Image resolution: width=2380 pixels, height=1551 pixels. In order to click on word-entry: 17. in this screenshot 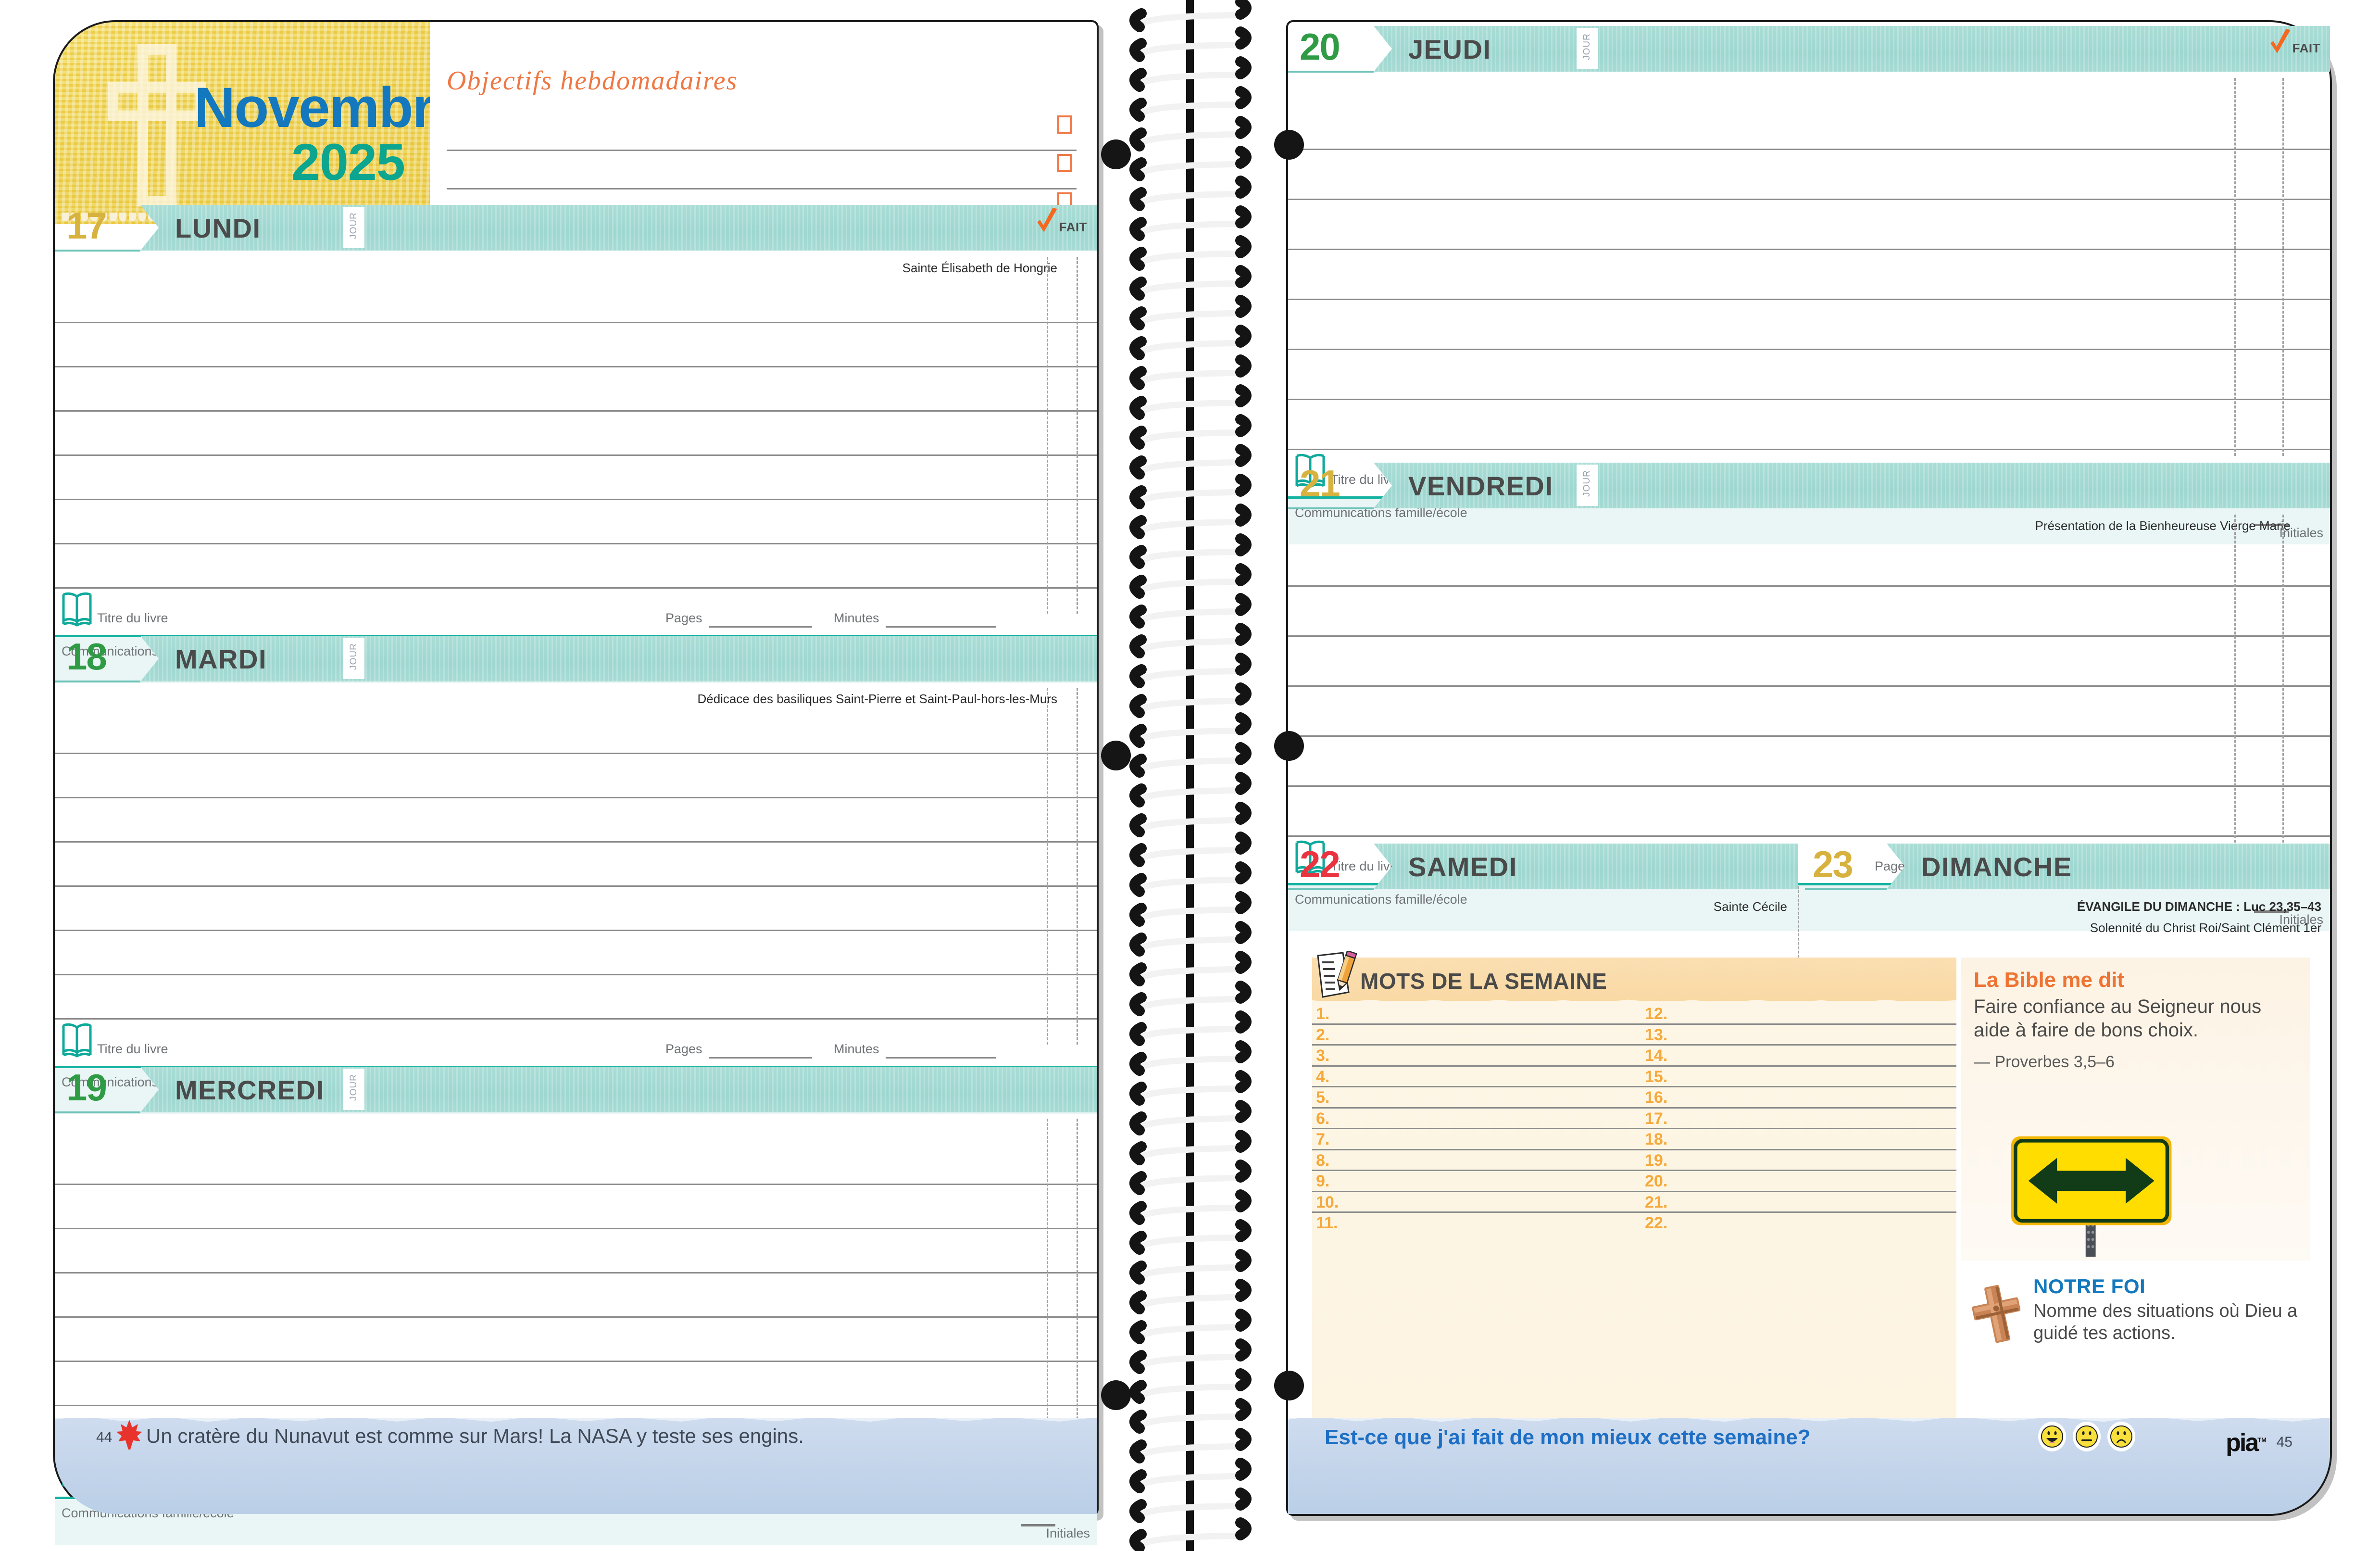, I will do `click(1795, 1119)`.